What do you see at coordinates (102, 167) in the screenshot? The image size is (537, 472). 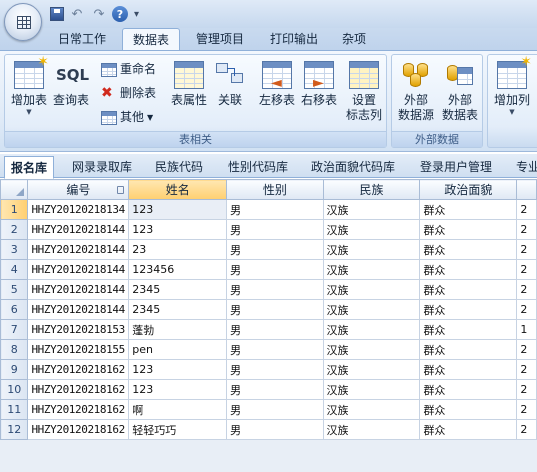 I see `subtab-online-admission: 网录录取库` at bounding box center [102, 167].